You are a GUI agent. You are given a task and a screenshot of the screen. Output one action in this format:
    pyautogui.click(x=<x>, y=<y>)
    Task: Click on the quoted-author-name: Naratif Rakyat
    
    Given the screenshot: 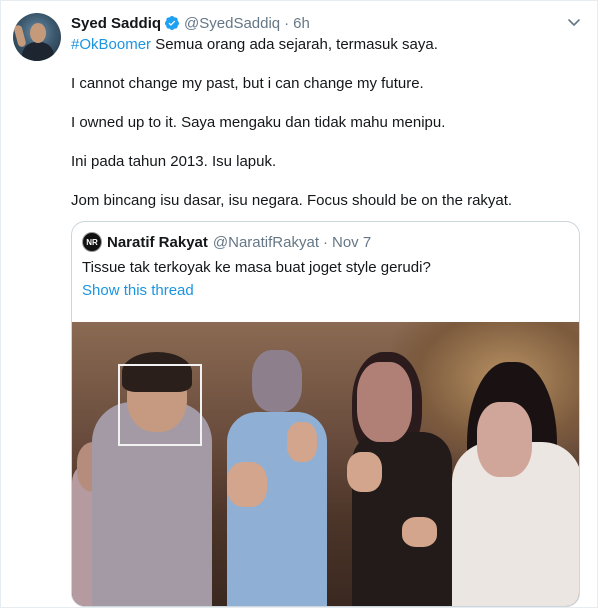 What is the action you would take?
    pyautogui.click(x=157, y=242)
    